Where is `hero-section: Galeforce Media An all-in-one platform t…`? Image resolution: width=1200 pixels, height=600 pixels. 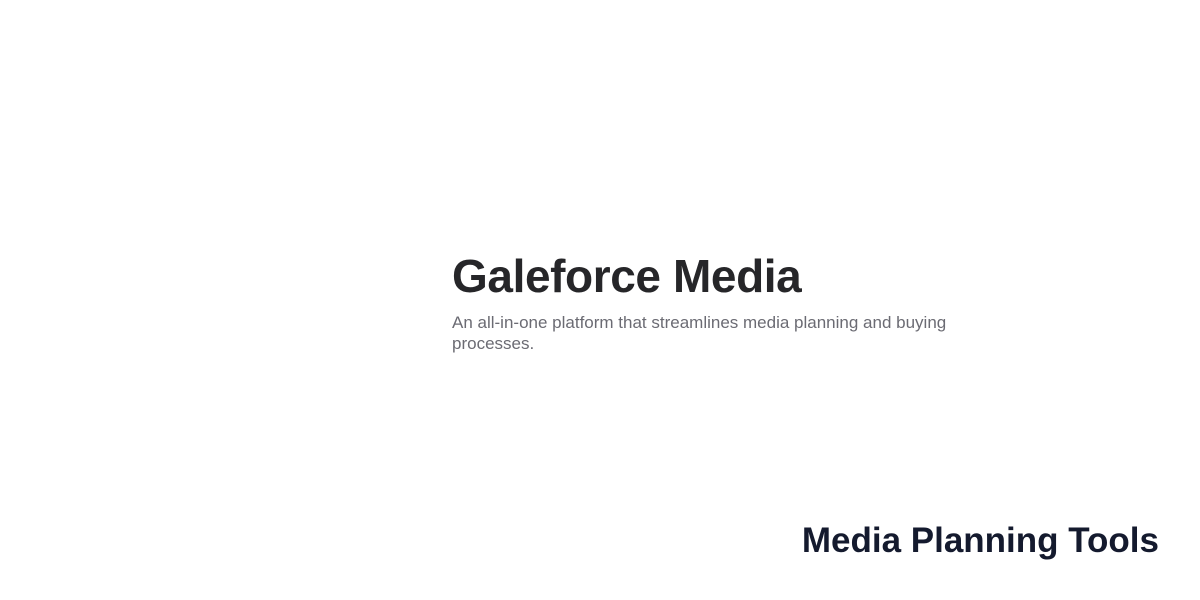 hero-section: Galeforce Media An all-in-one platform t… is located at coordinates (732, 302).